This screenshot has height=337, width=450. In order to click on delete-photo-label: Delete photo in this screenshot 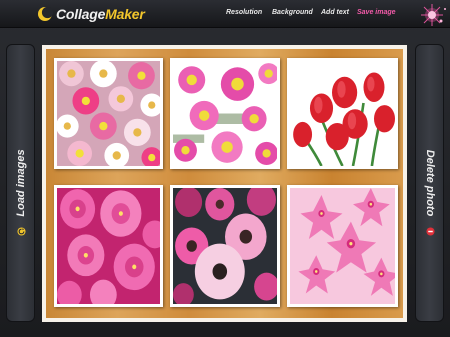, I will do `click(429, 183)`.